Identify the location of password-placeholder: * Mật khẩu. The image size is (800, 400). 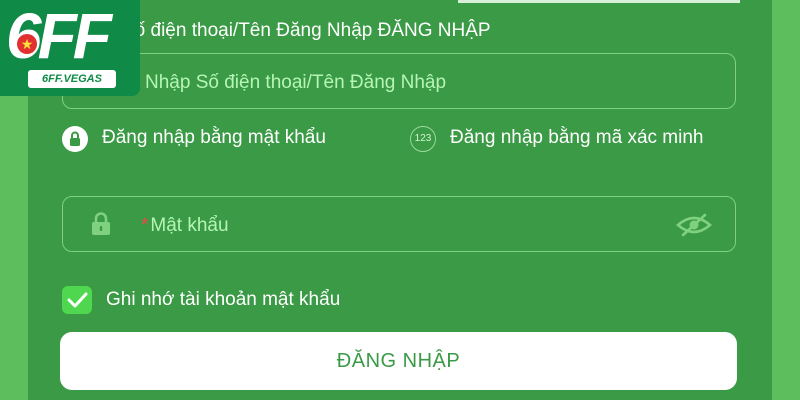
(185, 226).